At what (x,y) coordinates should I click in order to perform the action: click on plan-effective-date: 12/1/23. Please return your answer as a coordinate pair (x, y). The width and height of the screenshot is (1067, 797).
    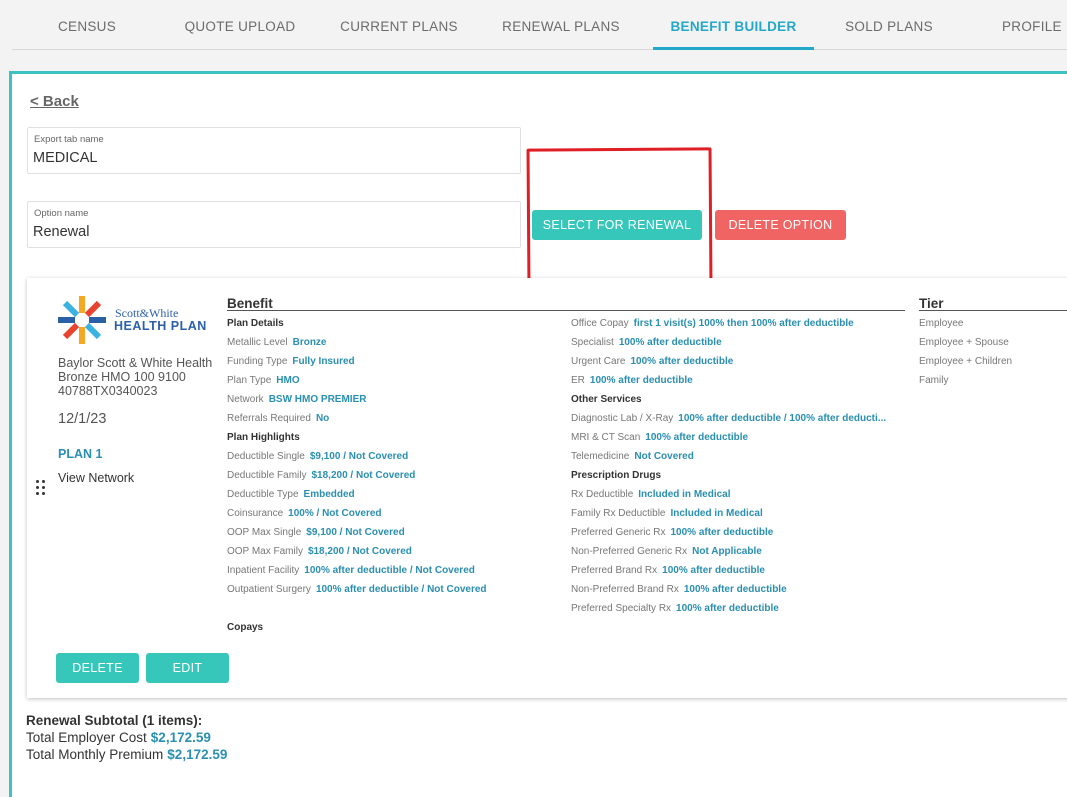
    Looking at the image, I should click on (82, 419).